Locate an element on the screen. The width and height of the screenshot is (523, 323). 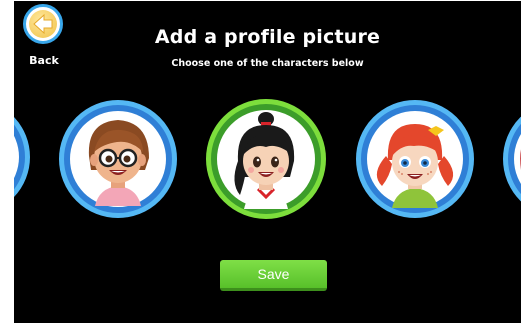
edge-right-avatar-icon is located at coordinates (520, 159).